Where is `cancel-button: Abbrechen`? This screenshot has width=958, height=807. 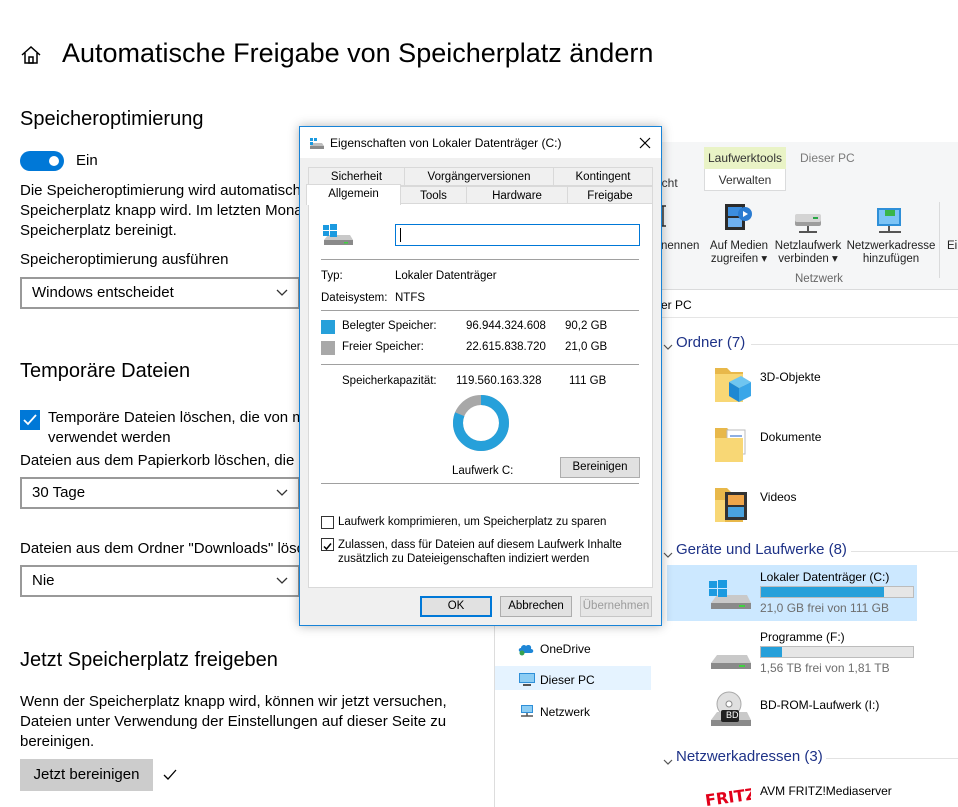 cancel-button: Abbrechen is located at coordinates (536, 606).